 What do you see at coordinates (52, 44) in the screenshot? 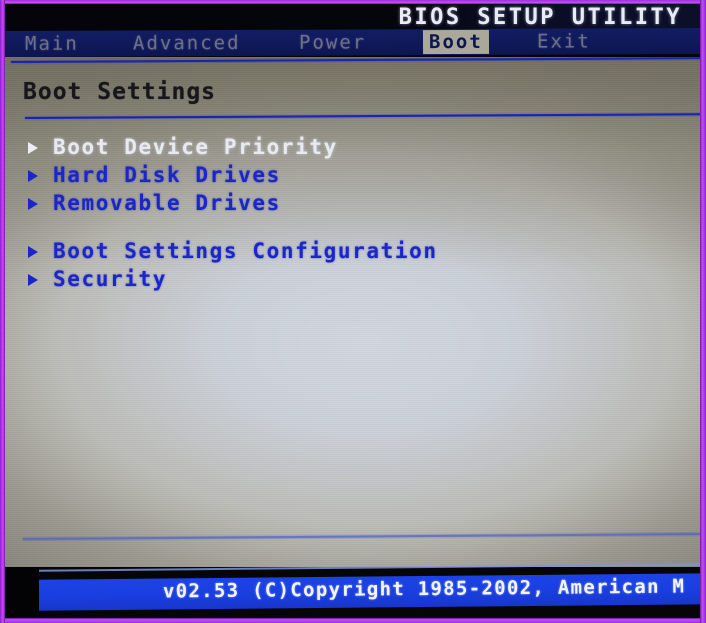
I see `tab-main: Main` at bounding box center [52, 44].